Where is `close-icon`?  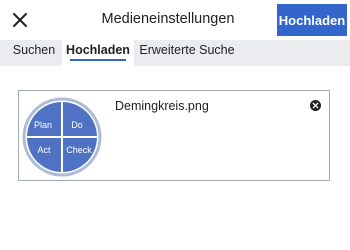
close-icon is located at coordinates (20, 20).